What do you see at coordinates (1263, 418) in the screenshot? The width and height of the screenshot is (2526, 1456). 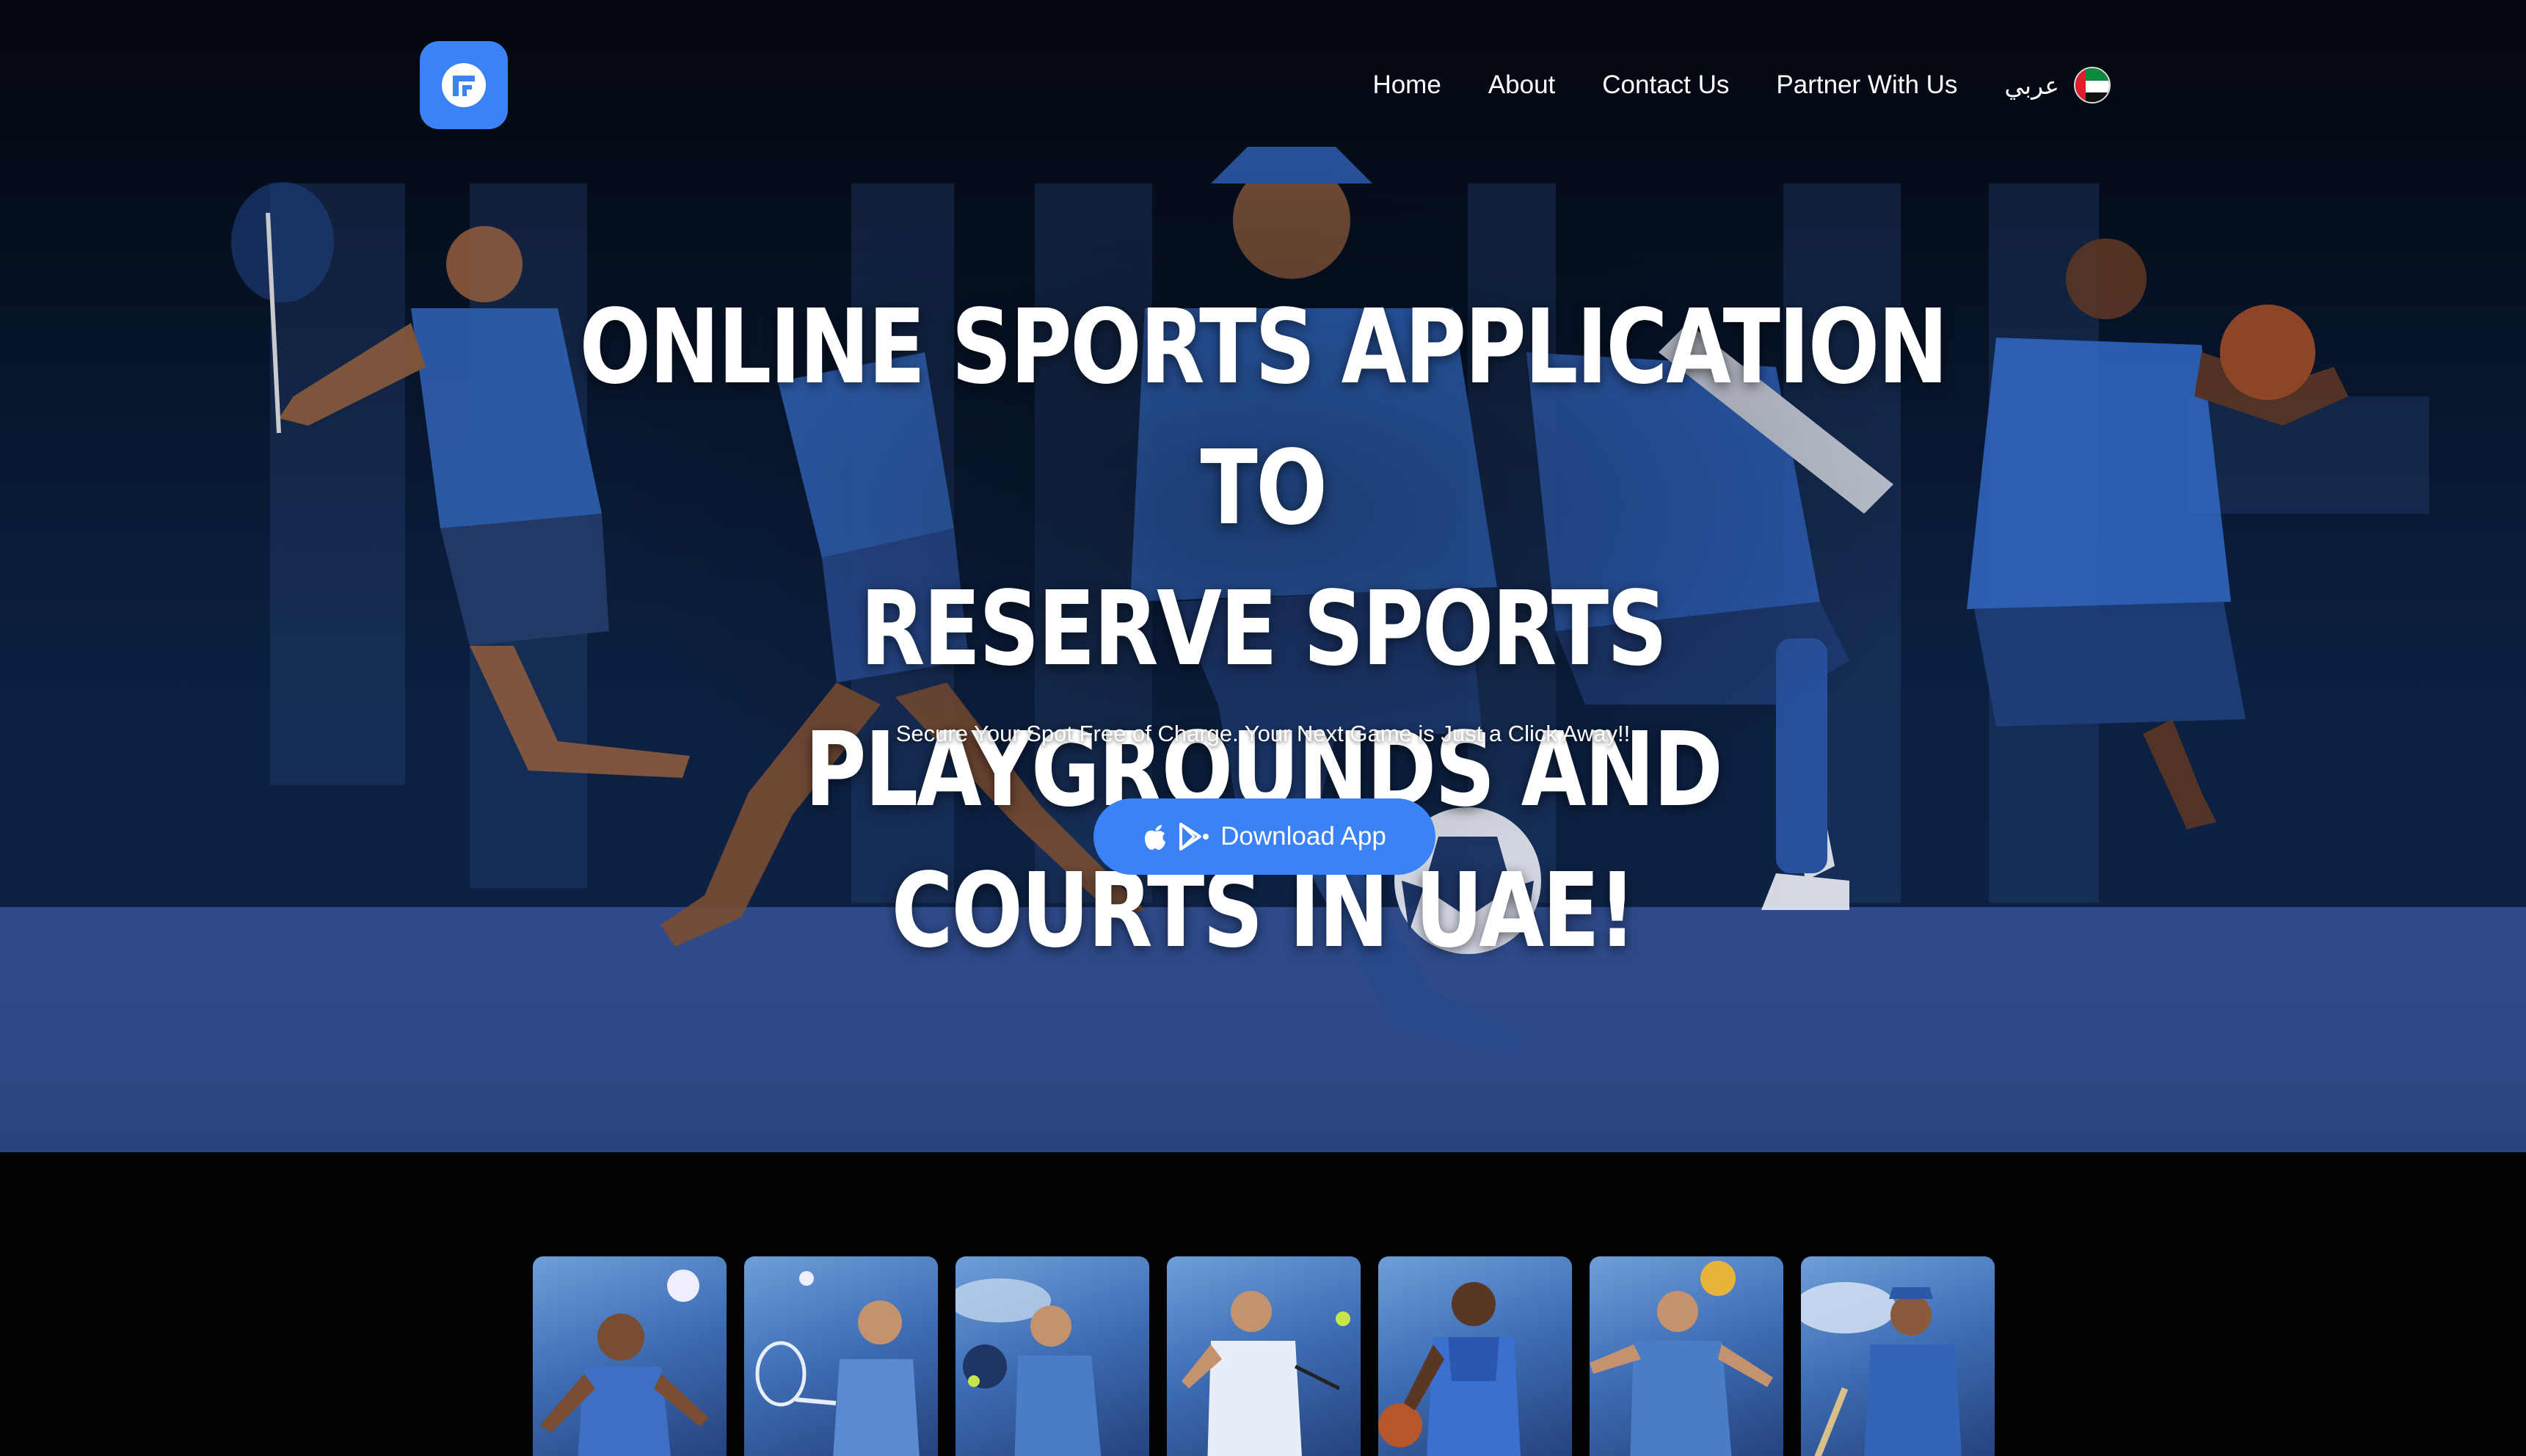 I see `headline-line-1: ONLINE SPORTS APPLICATION TO` at bounding box center [1263, 418].